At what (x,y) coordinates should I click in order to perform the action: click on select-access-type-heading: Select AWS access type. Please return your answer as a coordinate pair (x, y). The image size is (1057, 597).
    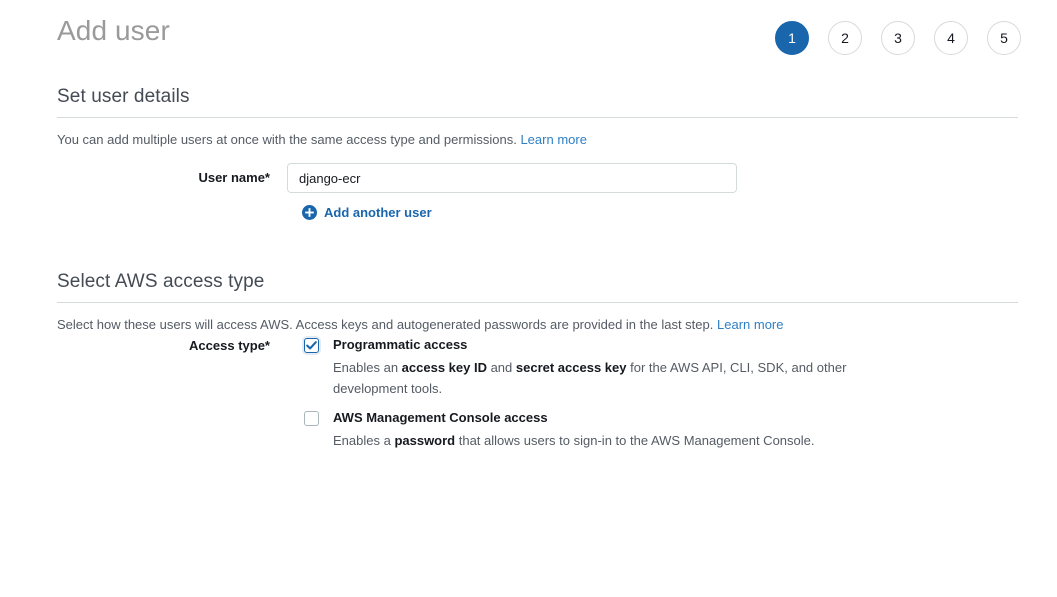
    Looking at the image, I should click on (161, 281).